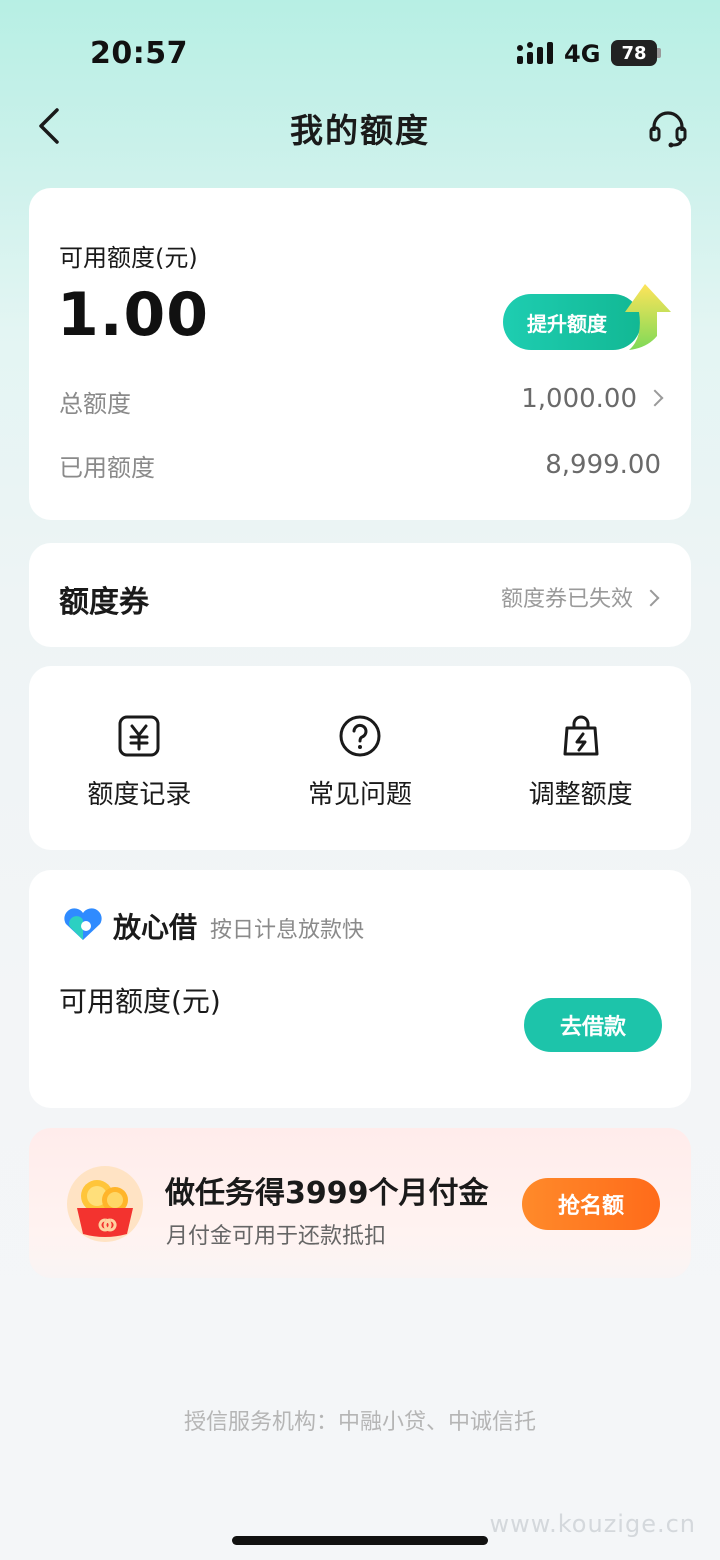  What do you see at coordinates (95, 404) in the screenshot?
I see `total-quota-label: 总额度` at bounding box center [95, 404].